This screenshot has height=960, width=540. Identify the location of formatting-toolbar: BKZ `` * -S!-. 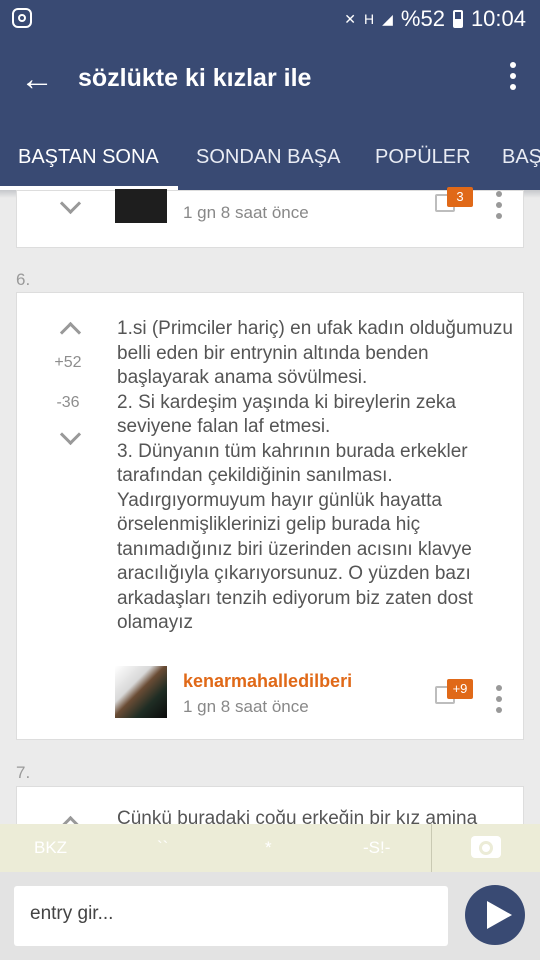
(270, 848).